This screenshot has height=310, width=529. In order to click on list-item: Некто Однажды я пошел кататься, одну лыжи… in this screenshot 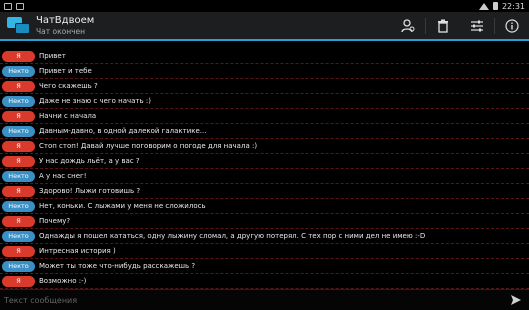, I will do `click(264, 236)`.